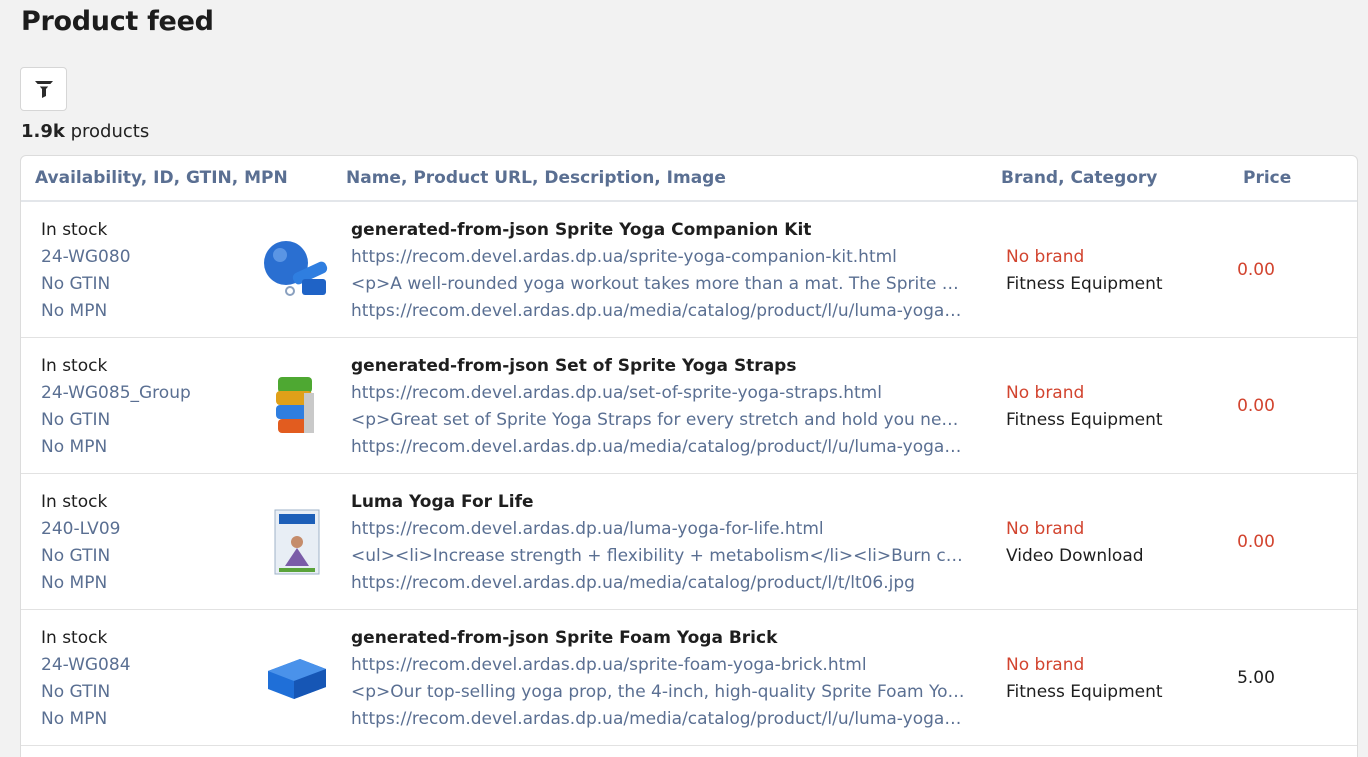  I want to click on product-name: Luma Yoga For Life, so click(661, 502).